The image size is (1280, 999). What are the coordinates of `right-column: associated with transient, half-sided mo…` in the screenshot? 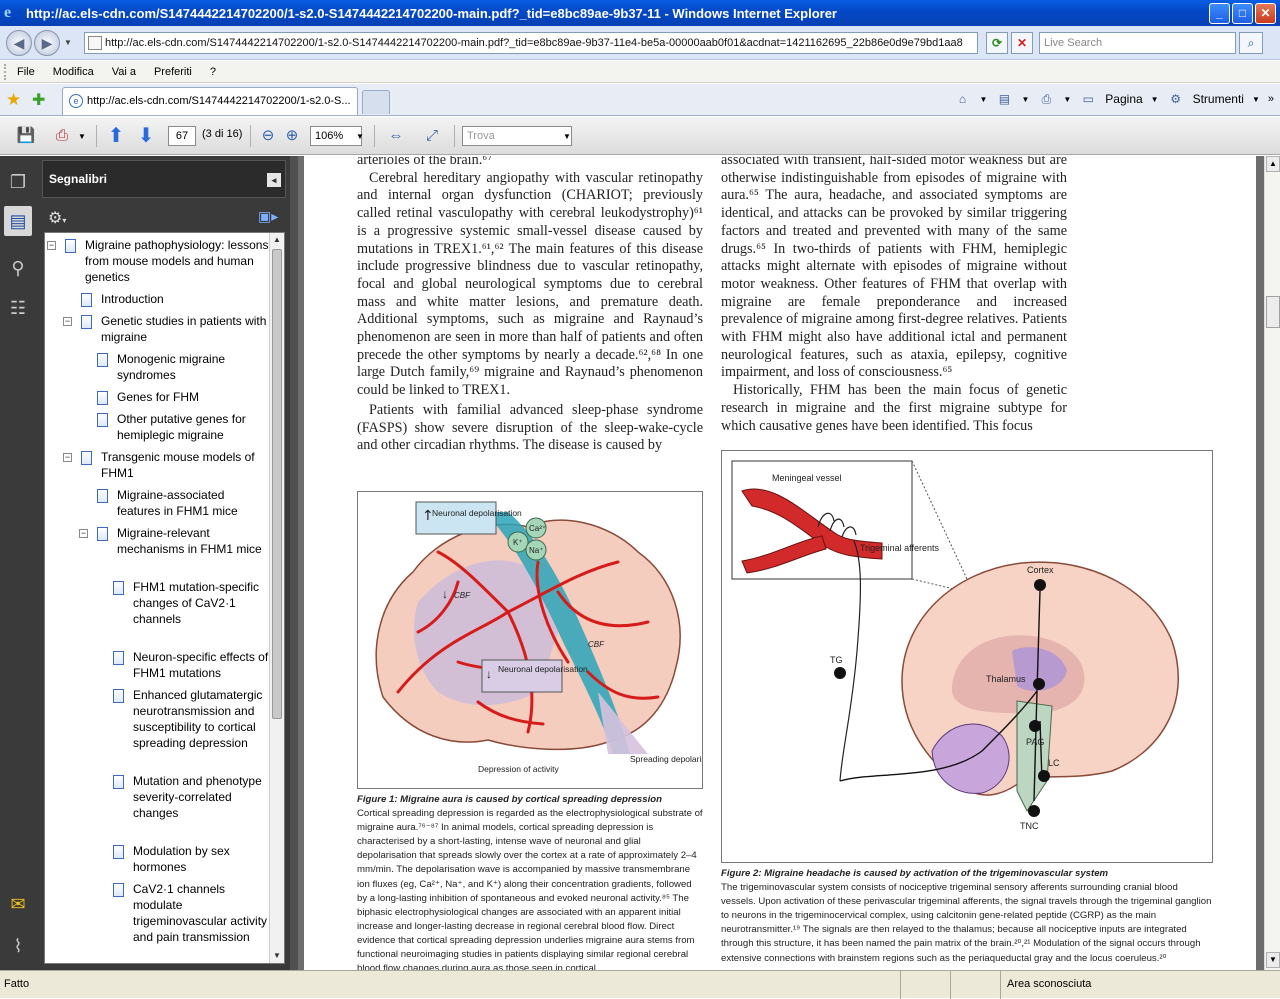 It's located at (894, 295).